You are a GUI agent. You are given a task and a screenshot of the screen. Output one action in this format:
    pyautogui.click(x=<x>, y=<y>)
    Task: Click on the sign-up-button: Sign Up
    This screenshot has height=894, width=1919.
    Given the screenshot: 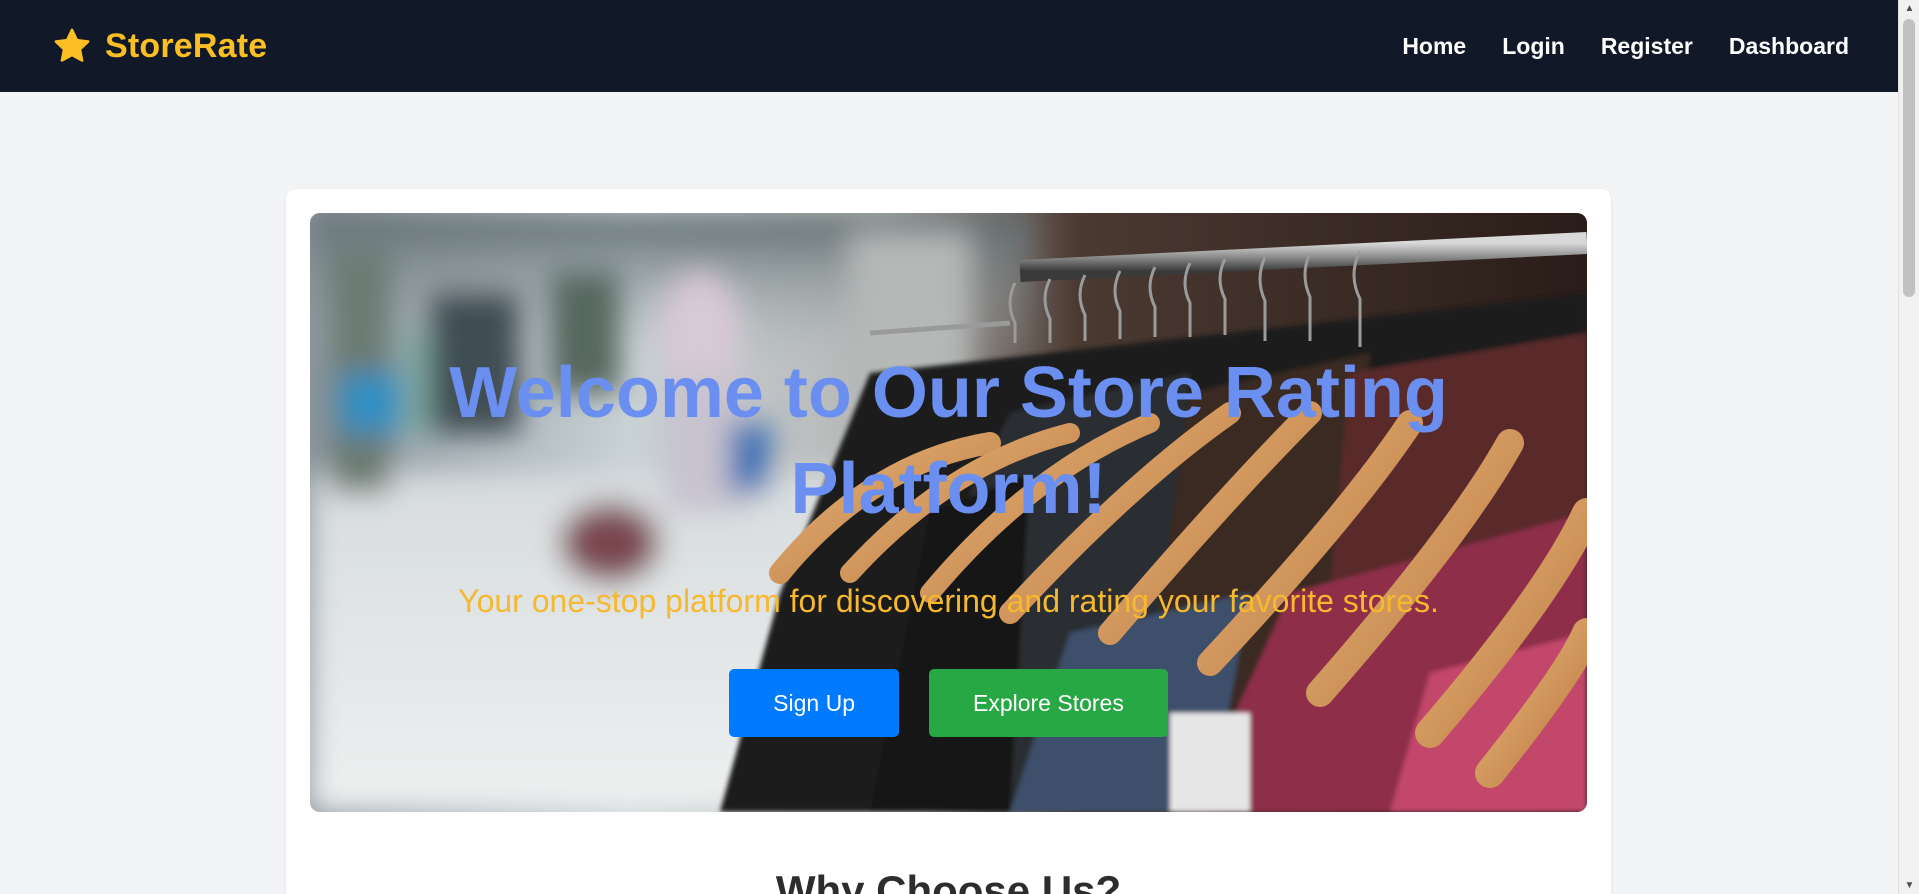 What is the action you would take?
    pyautogui.click(x=814, y=703)
    